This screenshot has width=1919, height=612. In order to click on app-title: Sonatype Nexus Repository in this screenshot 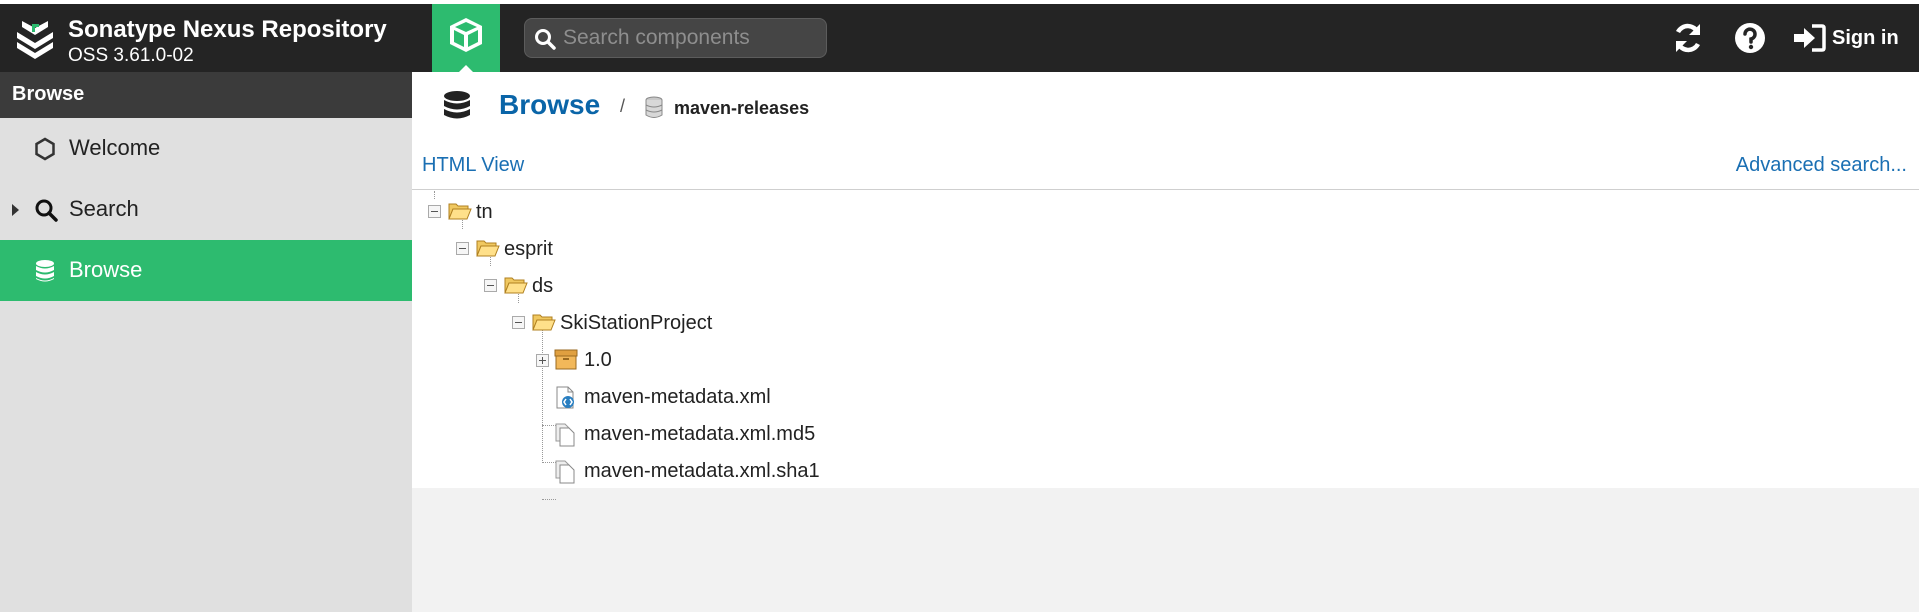, I will do `click(227, 29)`.